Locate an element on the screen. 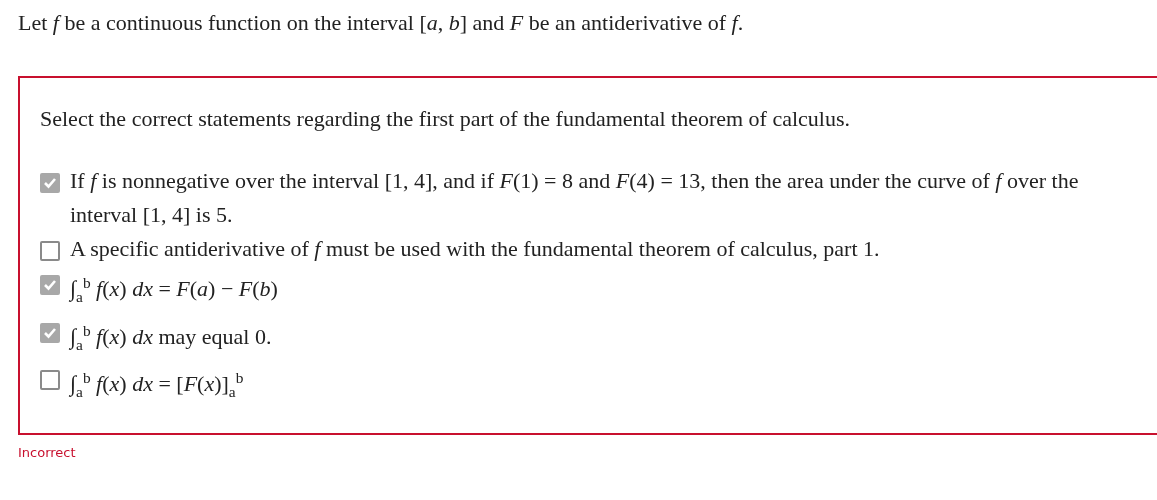 The width and height of the screenshot is (1157, 500). option-text: ∫$_{a}$$^{b}$ f(x) dx = F(a) − F(b) is located at coordinates (174, 290).